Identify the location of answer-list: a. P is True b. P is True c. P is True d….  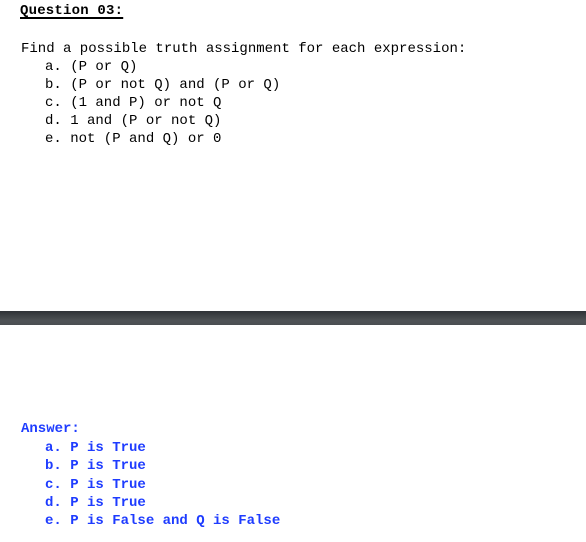
(162, 484).